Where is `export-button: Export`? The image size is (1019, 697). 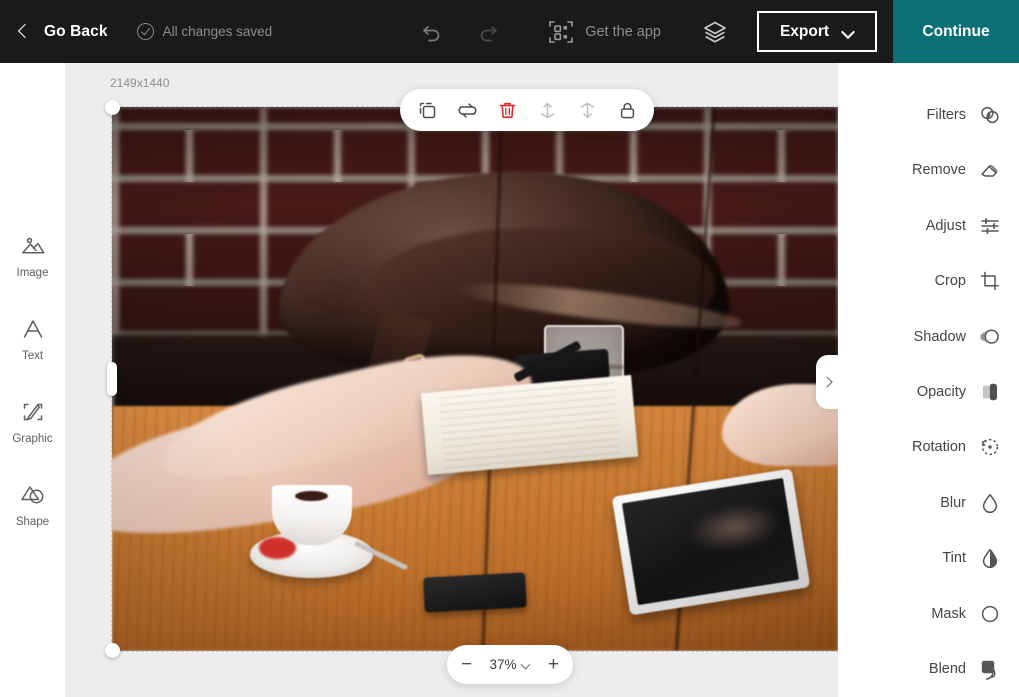 export-button: Export is located at coordinates (817, 31).